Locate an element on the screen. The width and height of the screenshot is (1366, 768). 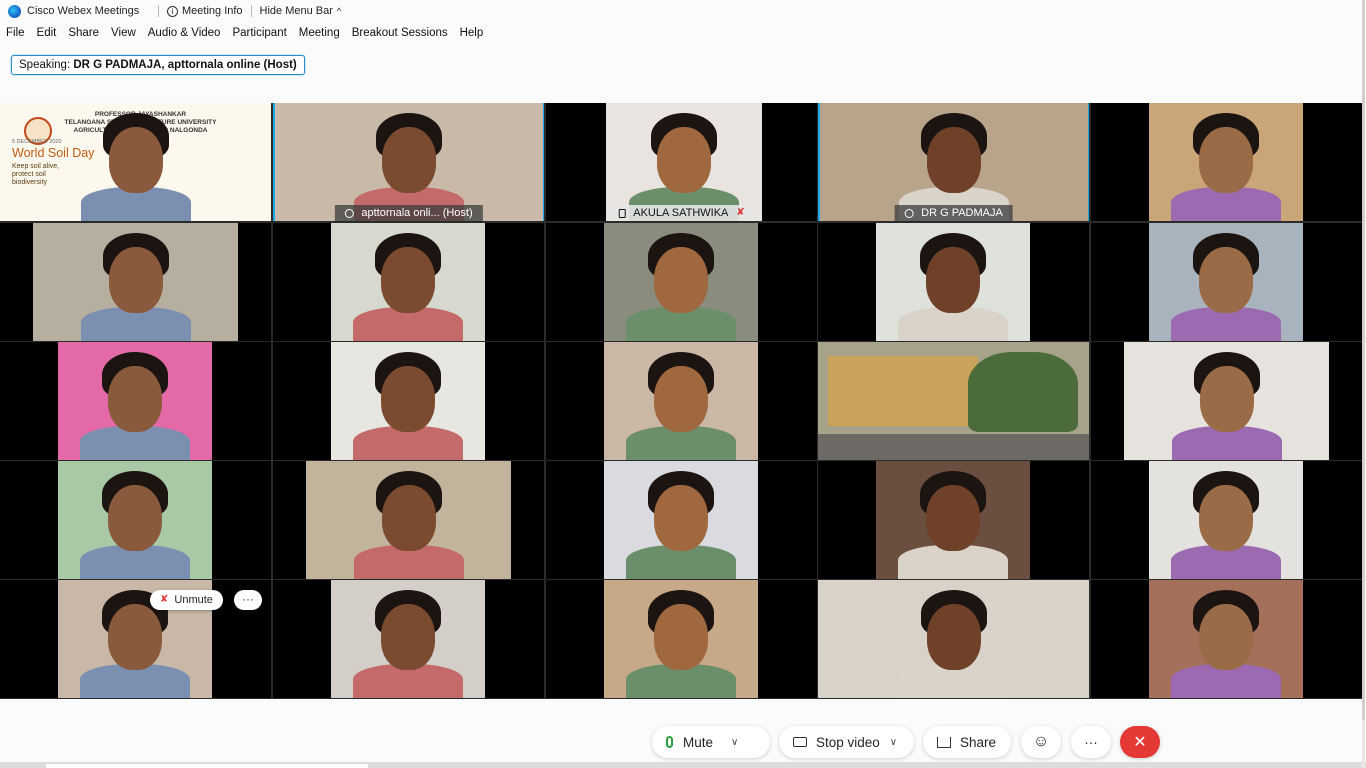
meeting-info-button: i Meeting Info is located at coordinates (205, 11).